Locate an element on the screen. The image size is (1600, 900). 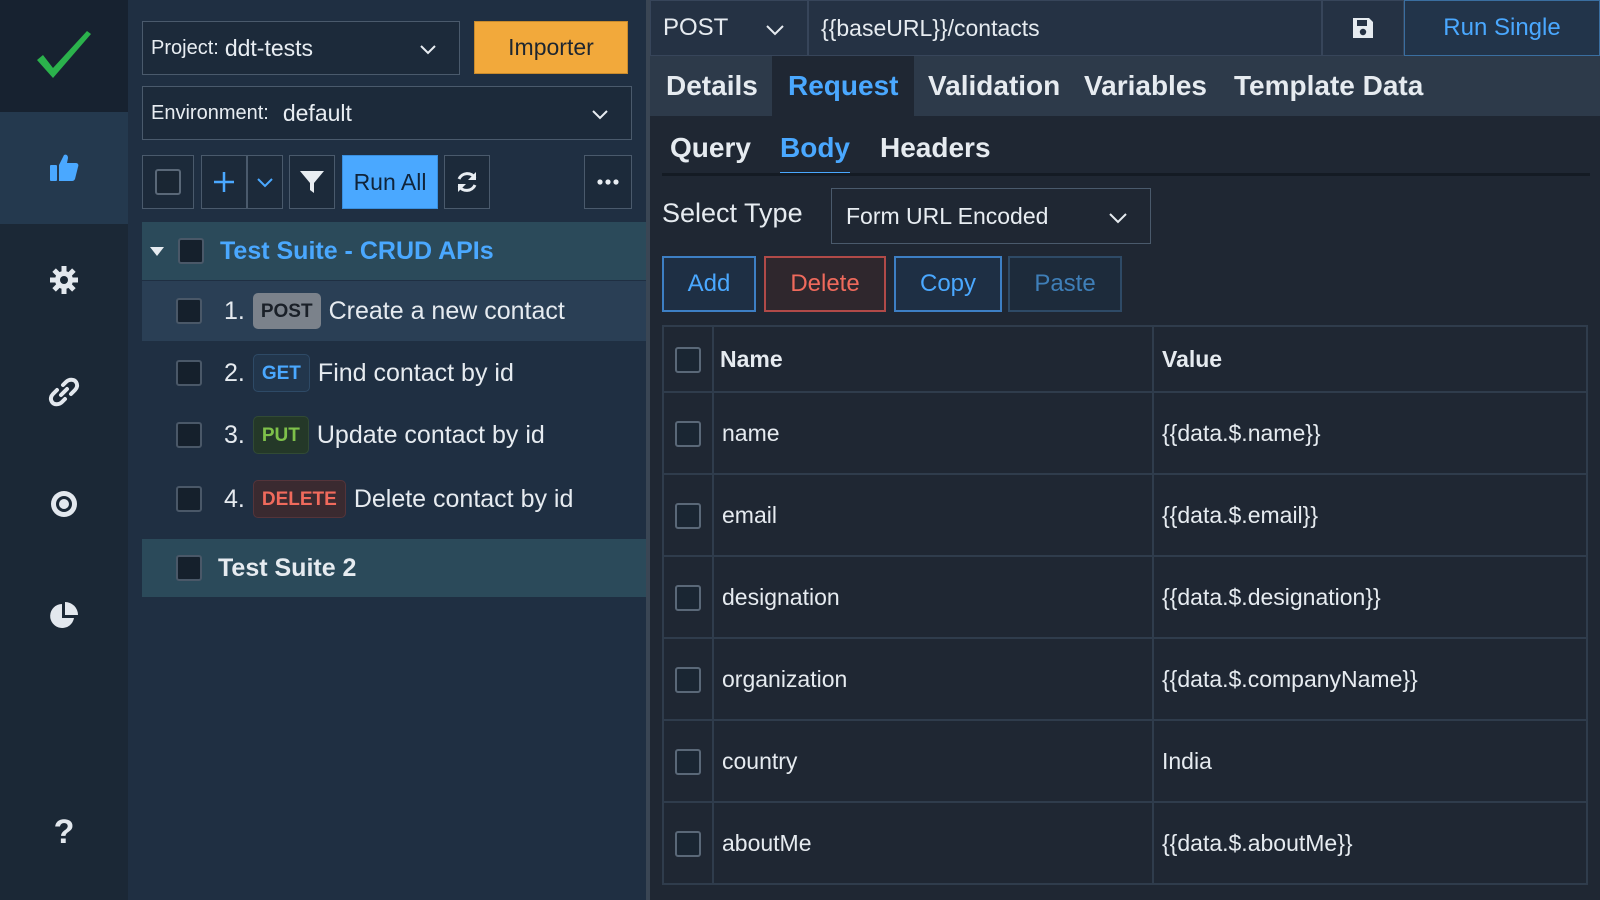
table-row: name {{data.$.name}} is located at coordinates (1125, 433).